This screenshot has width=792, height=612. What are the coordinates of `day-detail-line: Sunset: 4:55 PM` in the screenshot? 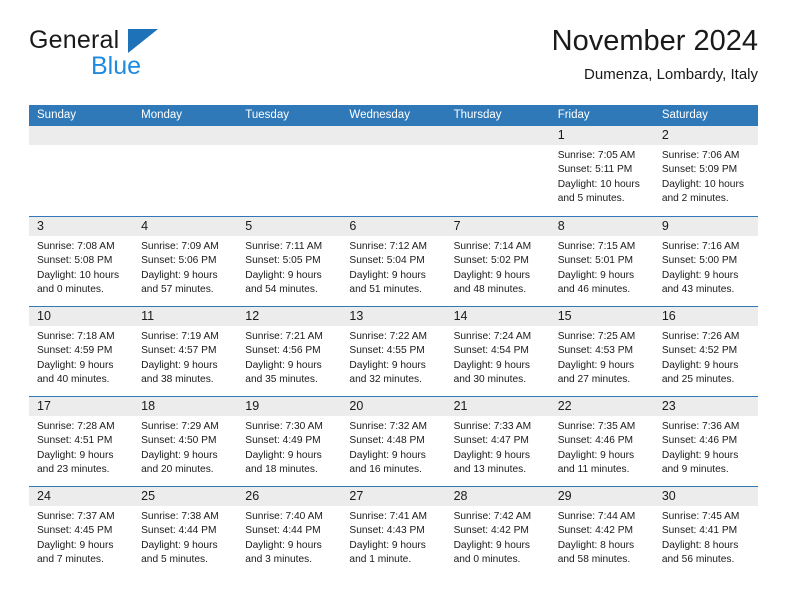 It's located at (387, 351).